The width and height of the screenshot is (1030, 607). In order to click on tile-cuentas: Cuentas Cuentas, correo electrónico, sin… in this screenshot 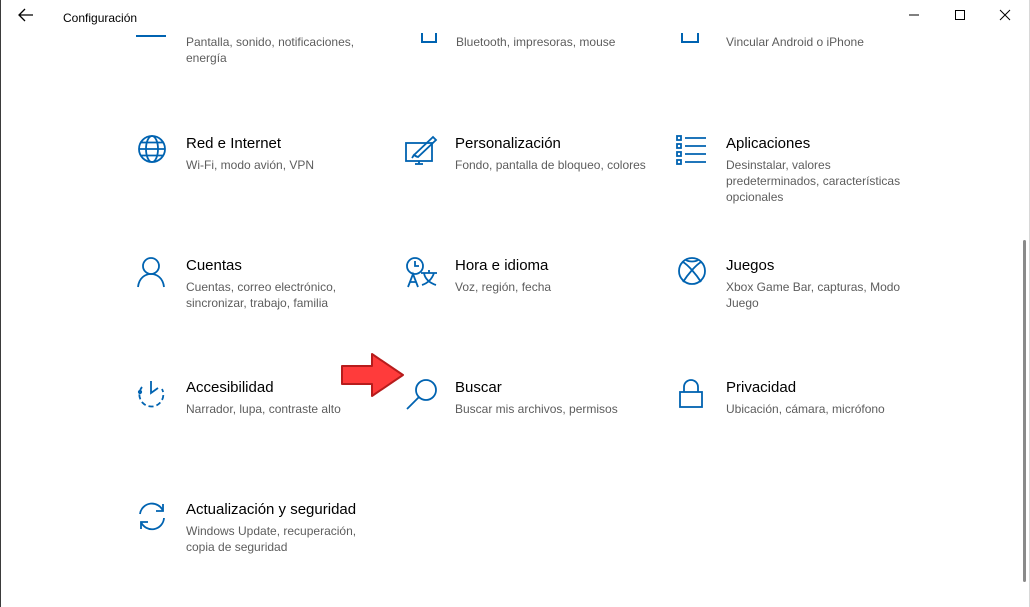, I will do `click(261, 302)`.